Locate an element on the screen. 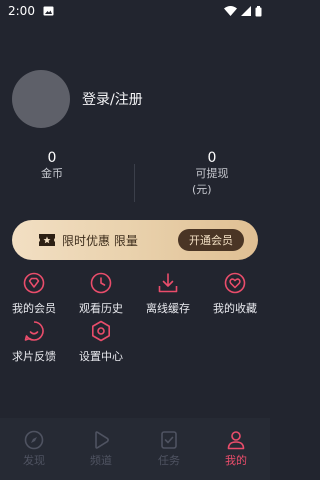 This screenshot has width=320, height=480. battery-icon is located at coordinates (258, 10).